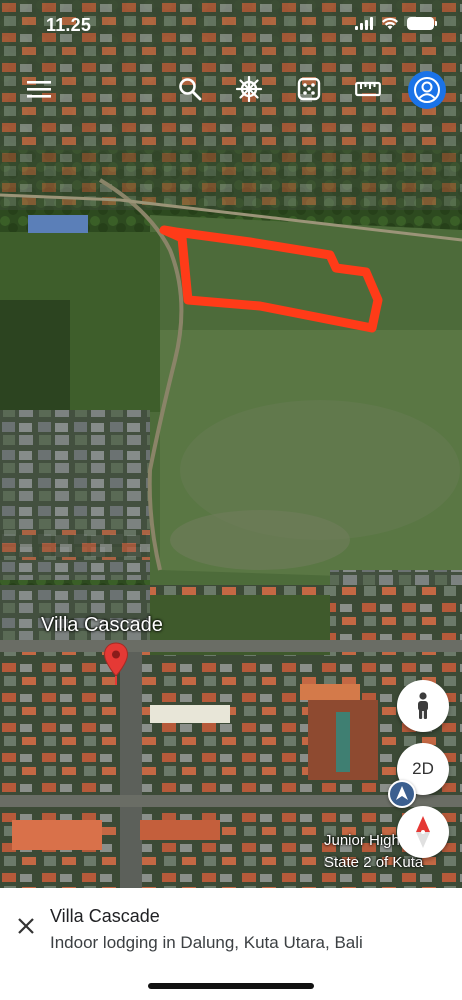  I want to click on dice-icon, so click(309, 89).